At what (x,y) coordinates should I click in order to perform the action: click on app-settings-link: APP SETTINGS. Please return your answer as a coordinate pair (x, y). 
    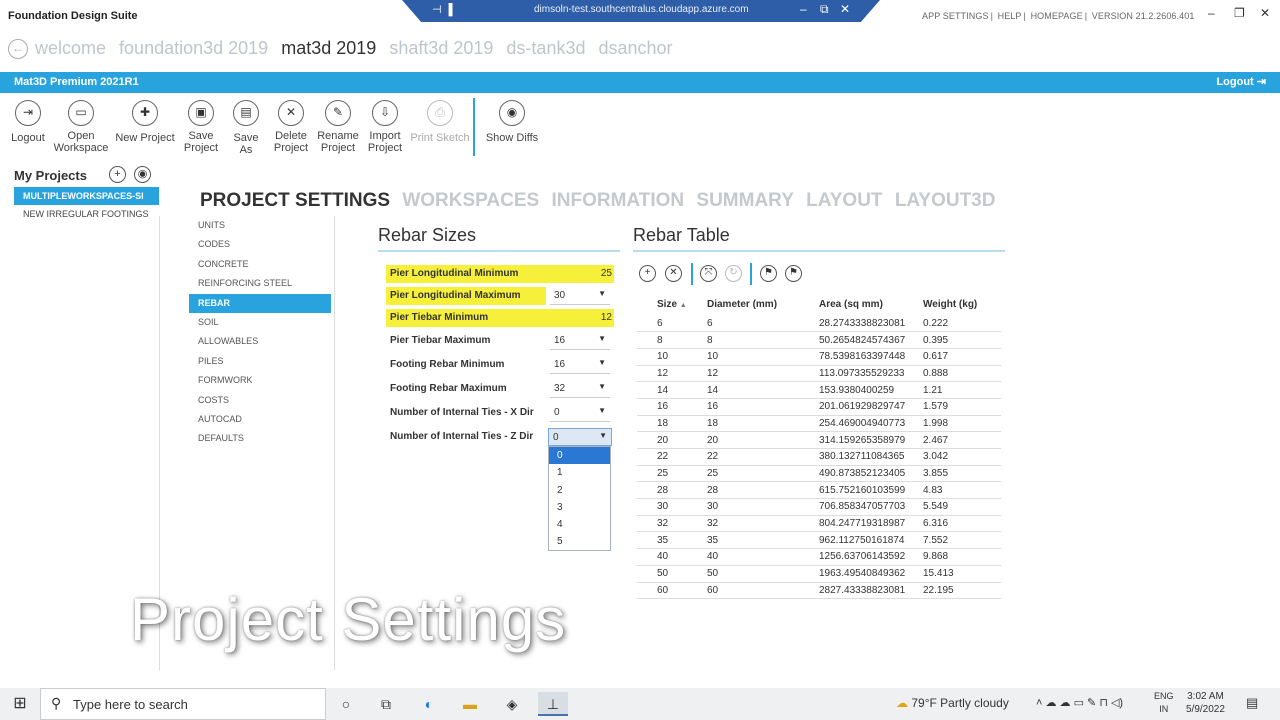
    Looking at the image, I should click on (955, 16).